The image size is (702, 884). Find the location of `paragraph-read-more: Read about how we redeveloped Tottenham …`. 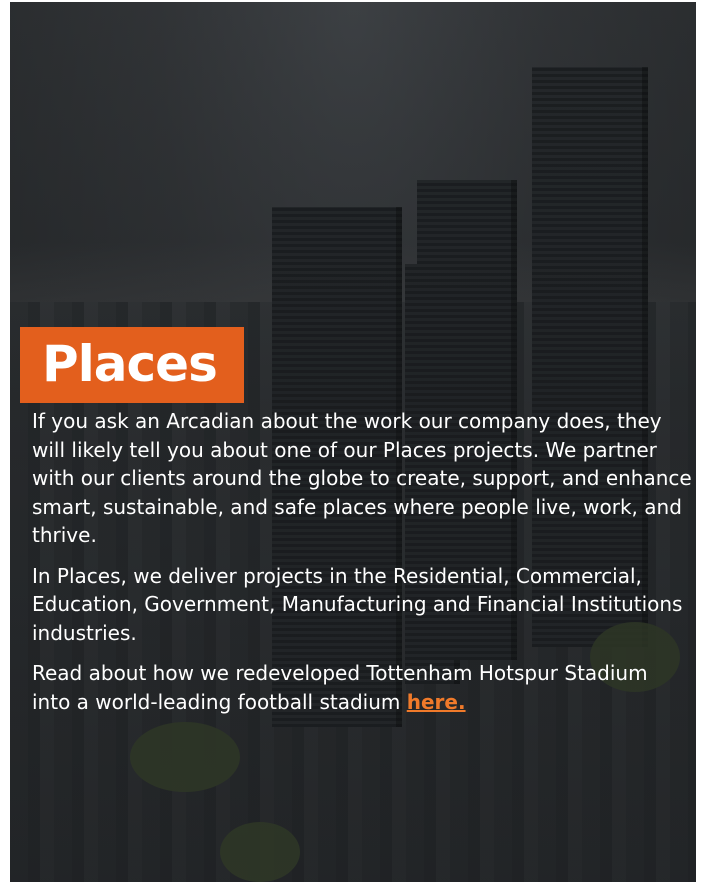

paragraph-read-more: Read about how we redeveloped Tottenham … is located at coordinates (362, 687).